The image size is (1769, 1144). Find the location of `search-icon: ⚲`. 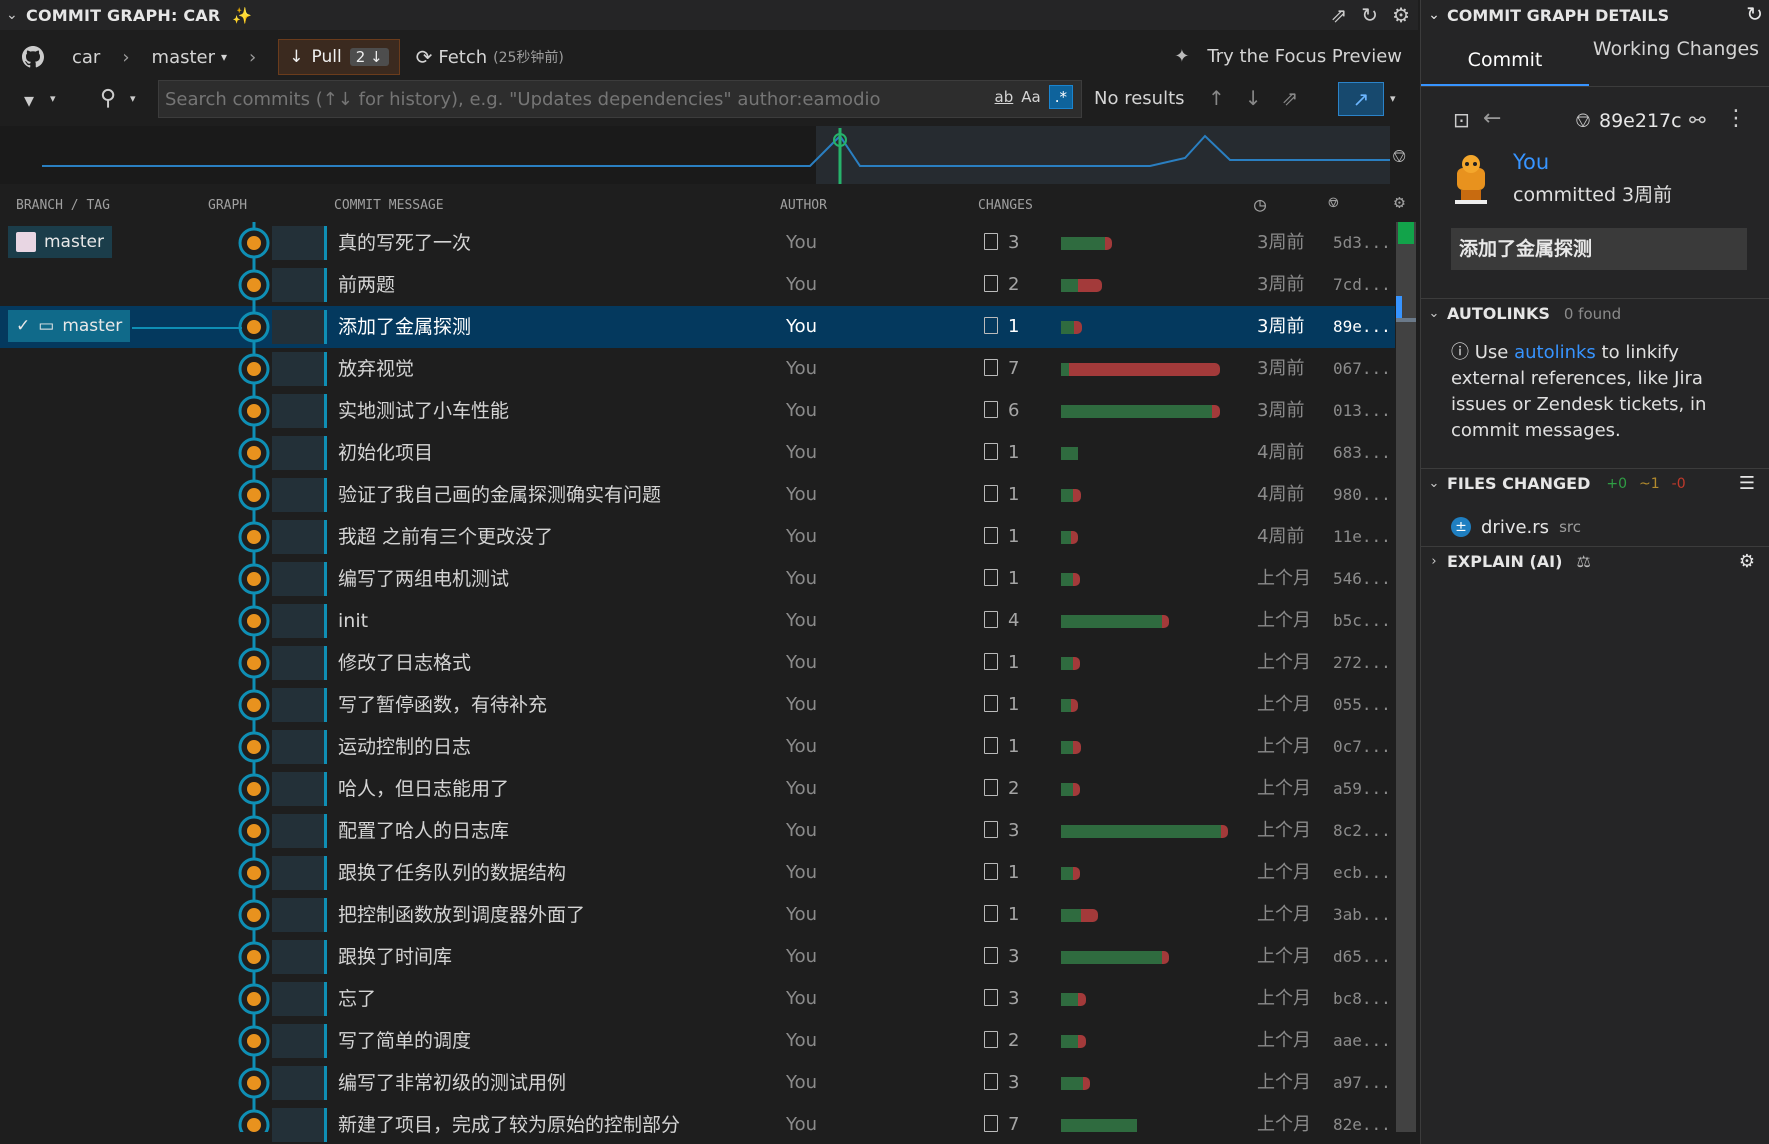

search-icon: ⚲ is located at coordinates (108, 98).